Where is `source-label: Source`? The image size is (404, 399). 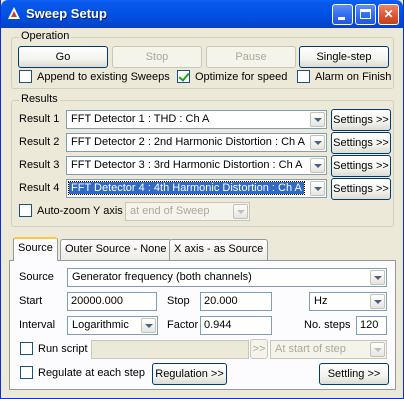
source-label: Source is located at coordinates (36, 277).